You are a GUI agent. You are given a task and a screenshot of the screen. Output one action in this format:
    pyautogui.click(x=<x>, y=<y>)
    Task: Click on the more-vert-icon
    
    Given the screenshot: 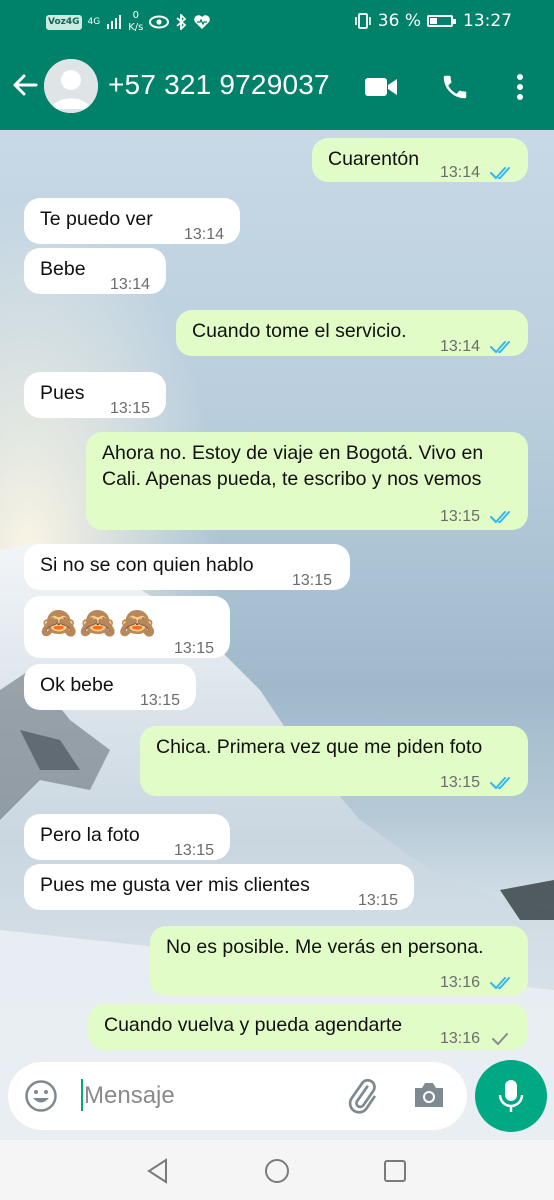 What is the action you would take?
    pyautogui.click(x=520, y=87)
    